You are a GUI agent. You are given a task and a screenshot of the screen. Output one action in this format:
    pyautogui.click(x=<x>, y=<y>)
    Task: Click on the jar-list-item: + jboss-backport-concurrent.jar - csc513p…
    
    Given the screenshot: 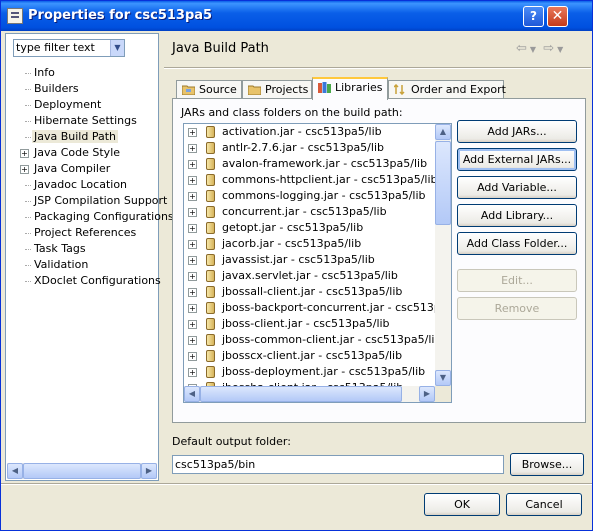 What is the action you would take?
    pyautogui.click(x=317, y=308)
    